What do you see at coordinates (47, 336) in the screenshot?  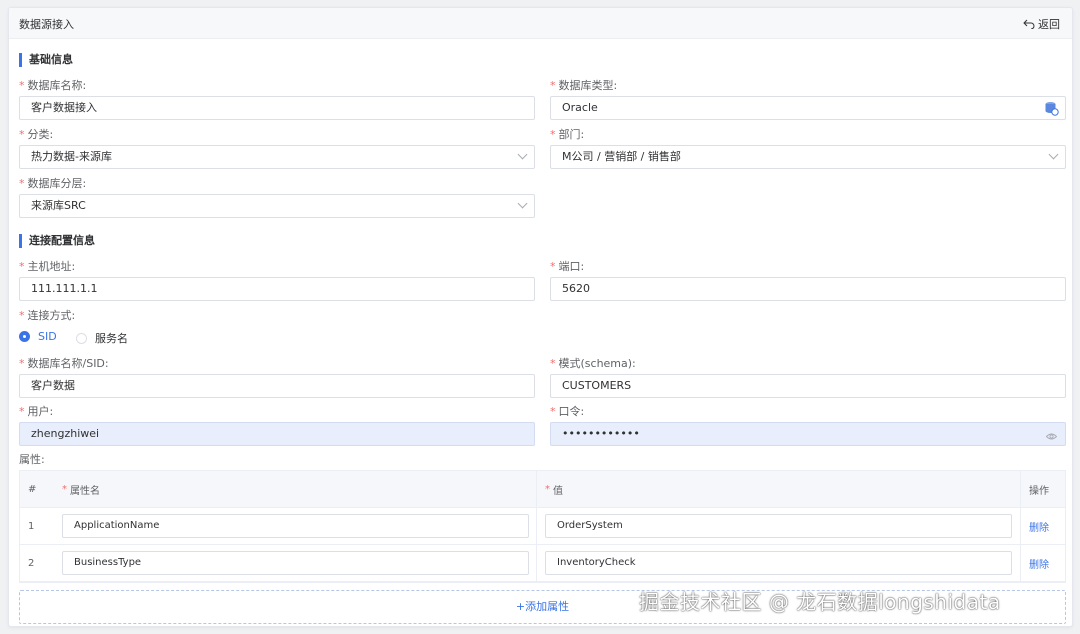 I see `radio-sid-label: SID` at bounding box center [47, 336].